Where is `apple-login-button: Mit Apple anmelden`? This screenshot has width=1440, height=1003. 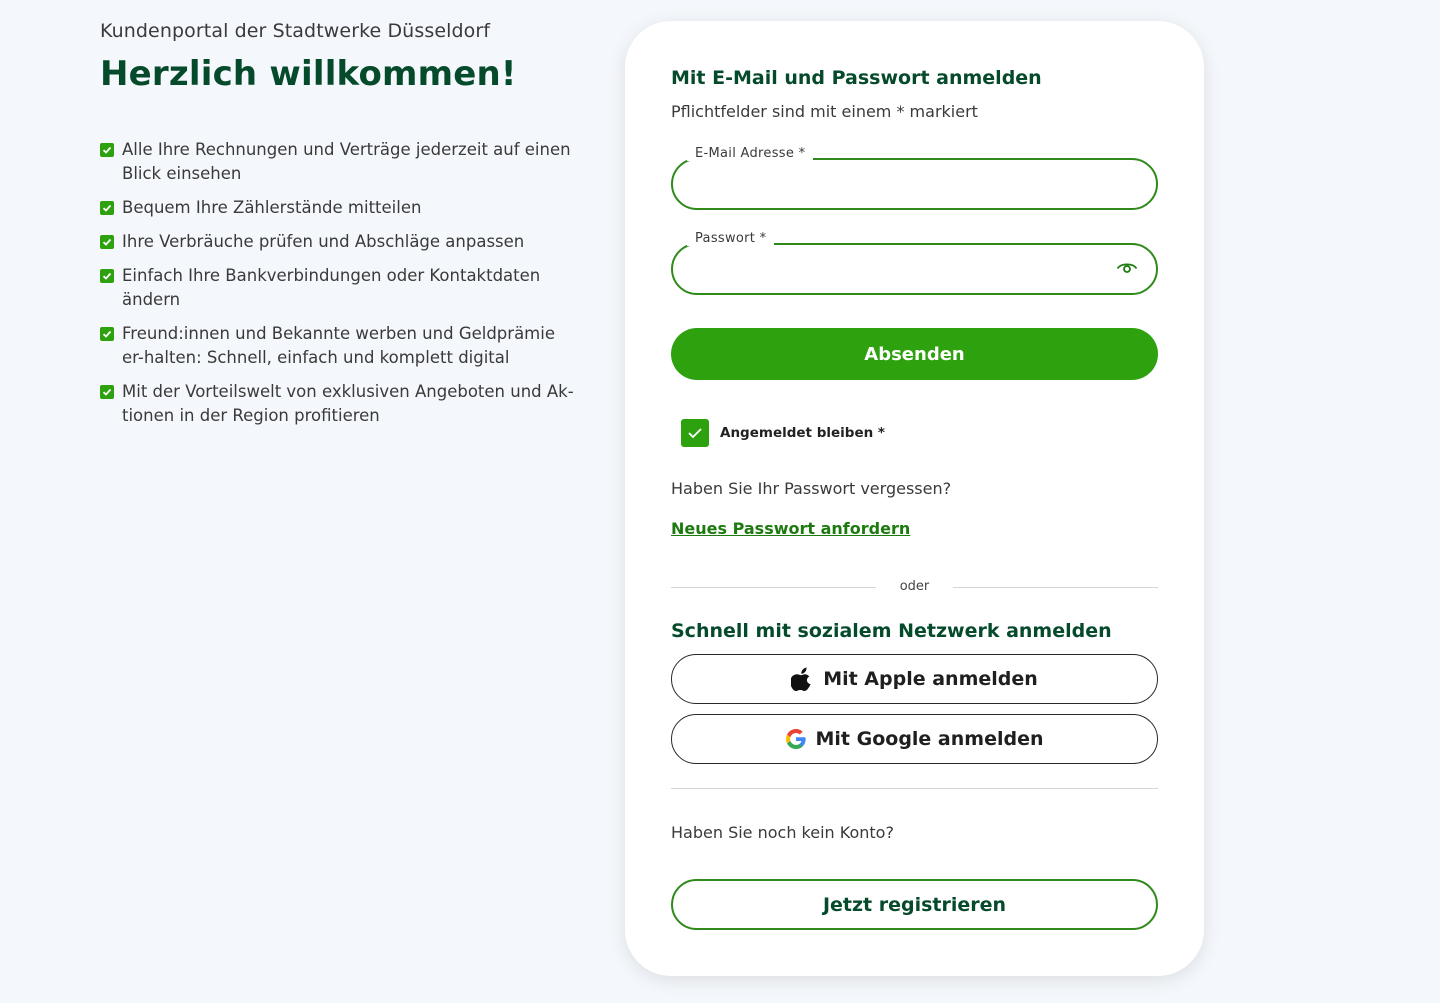 apple-login-button: Mit Apple anmelden is located at coordinates (914, 679).